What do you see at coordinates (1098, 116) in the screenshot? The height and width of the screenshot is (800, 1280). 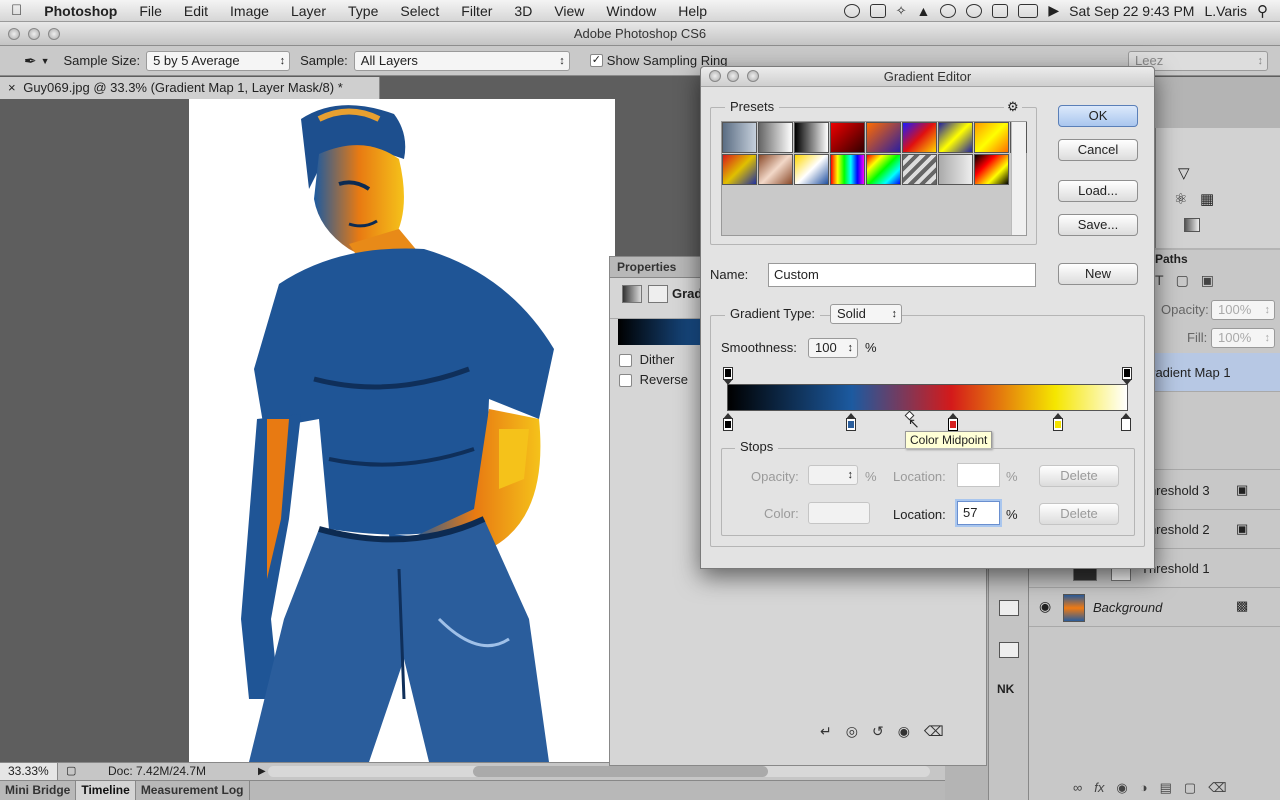 I see `ok-button: OK` at bounding box center [1098, 116].